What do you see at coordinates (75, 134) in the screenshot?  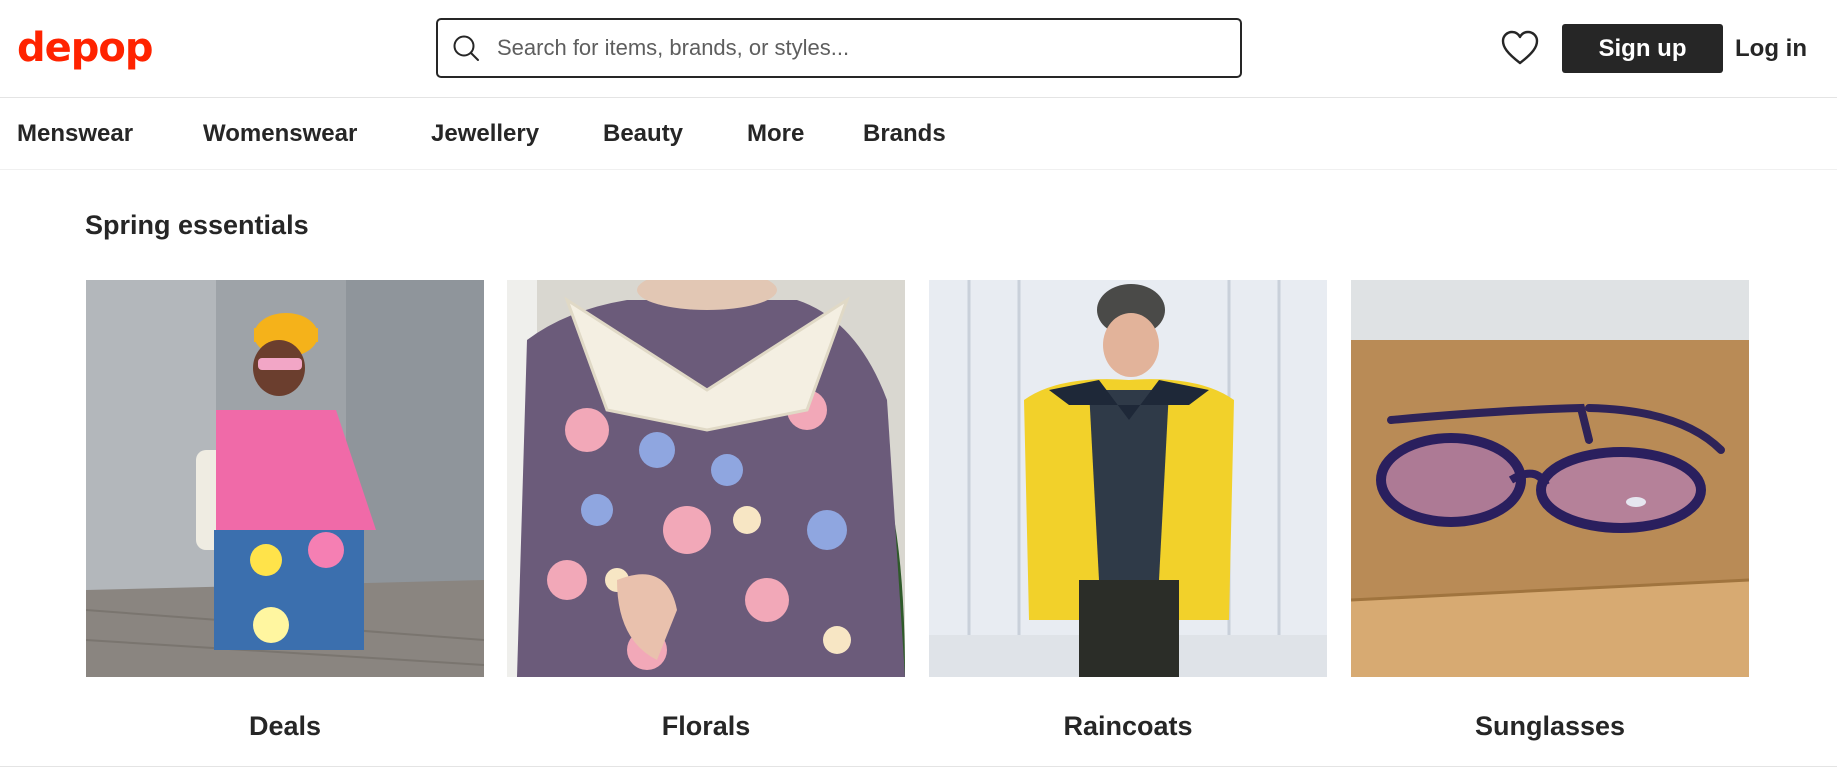 I see `nav-item-menswear: Menswear` at bounding box center [75, 134].